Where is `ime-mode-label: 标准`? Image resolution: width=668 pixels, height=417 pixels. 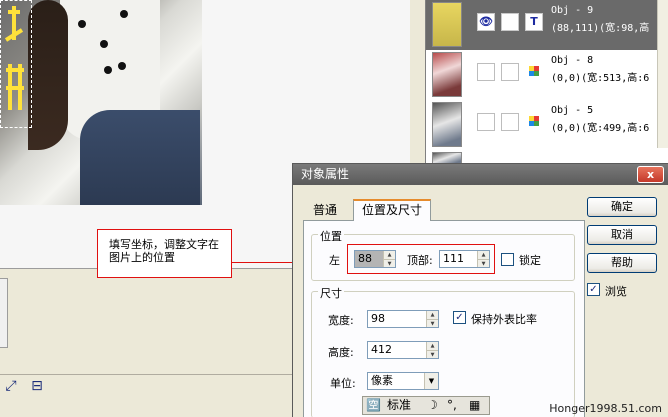
ime-mode-label: 标准 is located at coordinates (399, 405).